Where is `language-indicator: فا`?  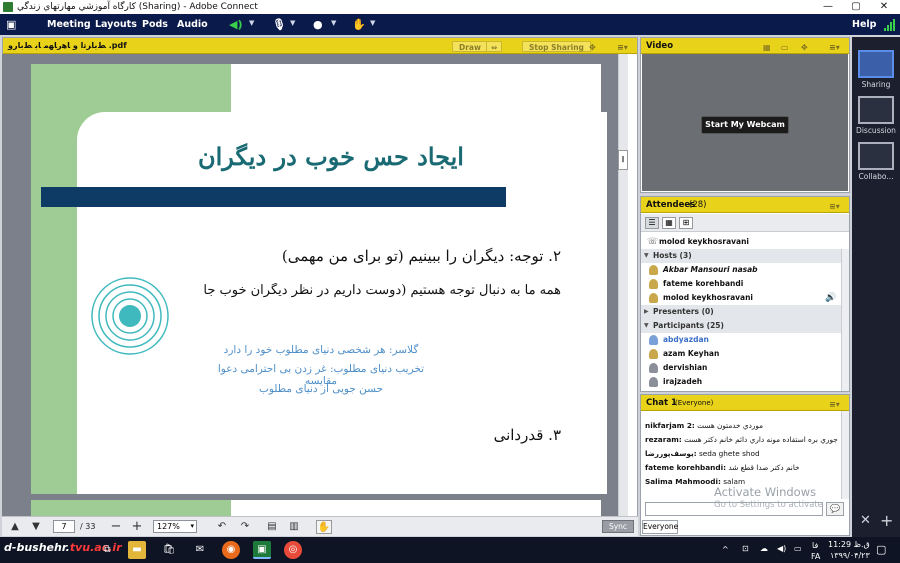 language-indicator: فا is located at coordinates (815, 545).